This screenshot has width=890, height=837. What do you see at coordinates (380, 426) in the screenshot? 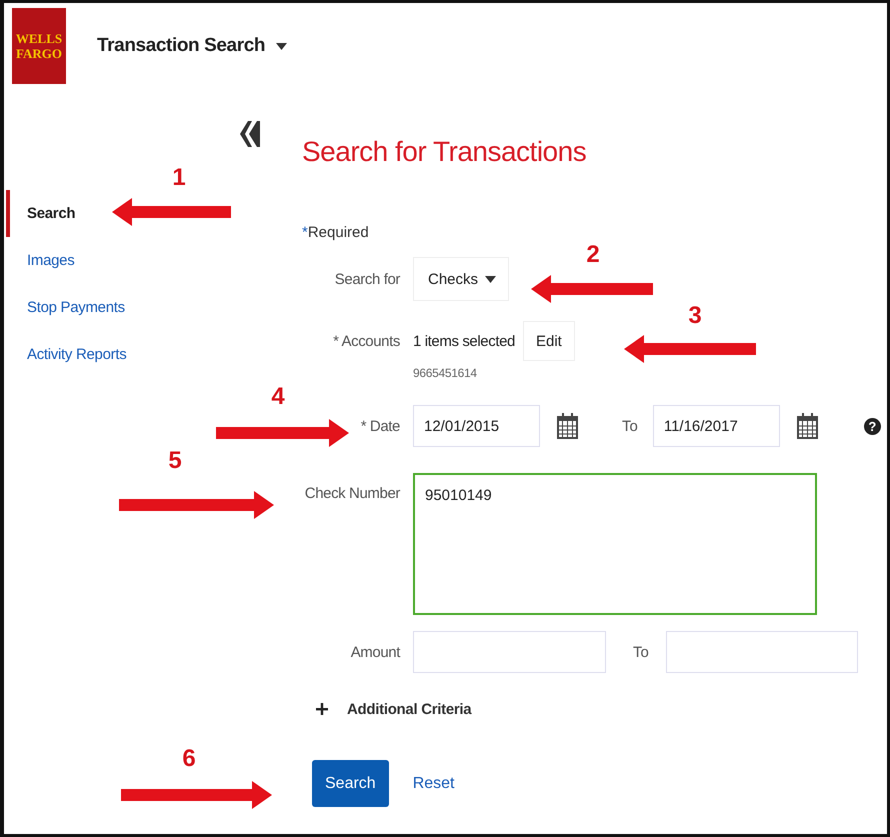
I see `field-label: * Date` at bounding box center [380, 426].